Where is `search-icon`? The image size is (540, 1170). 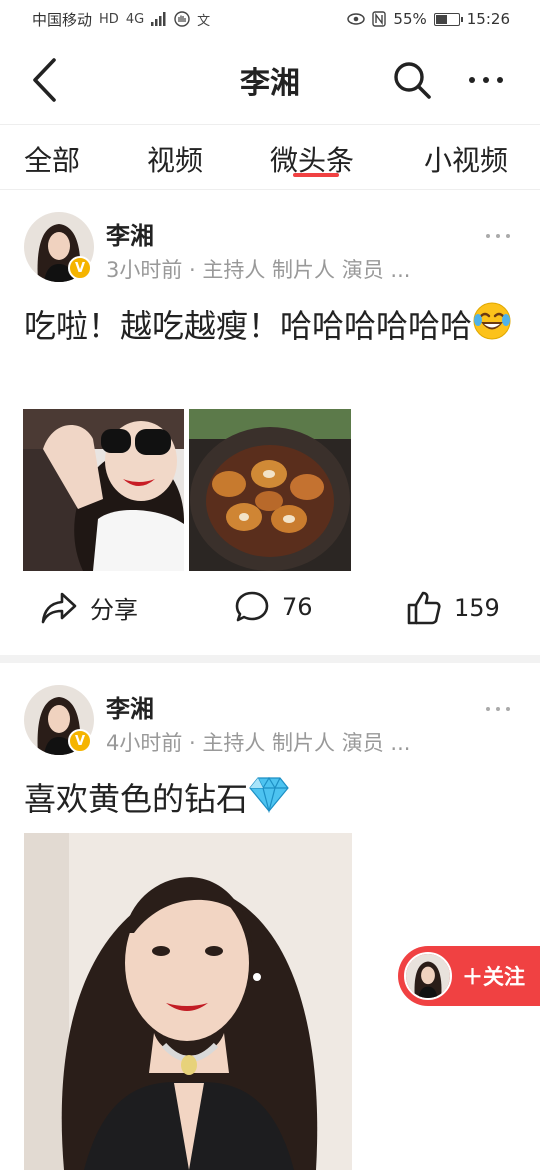 search-icon is located at coordinates (412, 80).